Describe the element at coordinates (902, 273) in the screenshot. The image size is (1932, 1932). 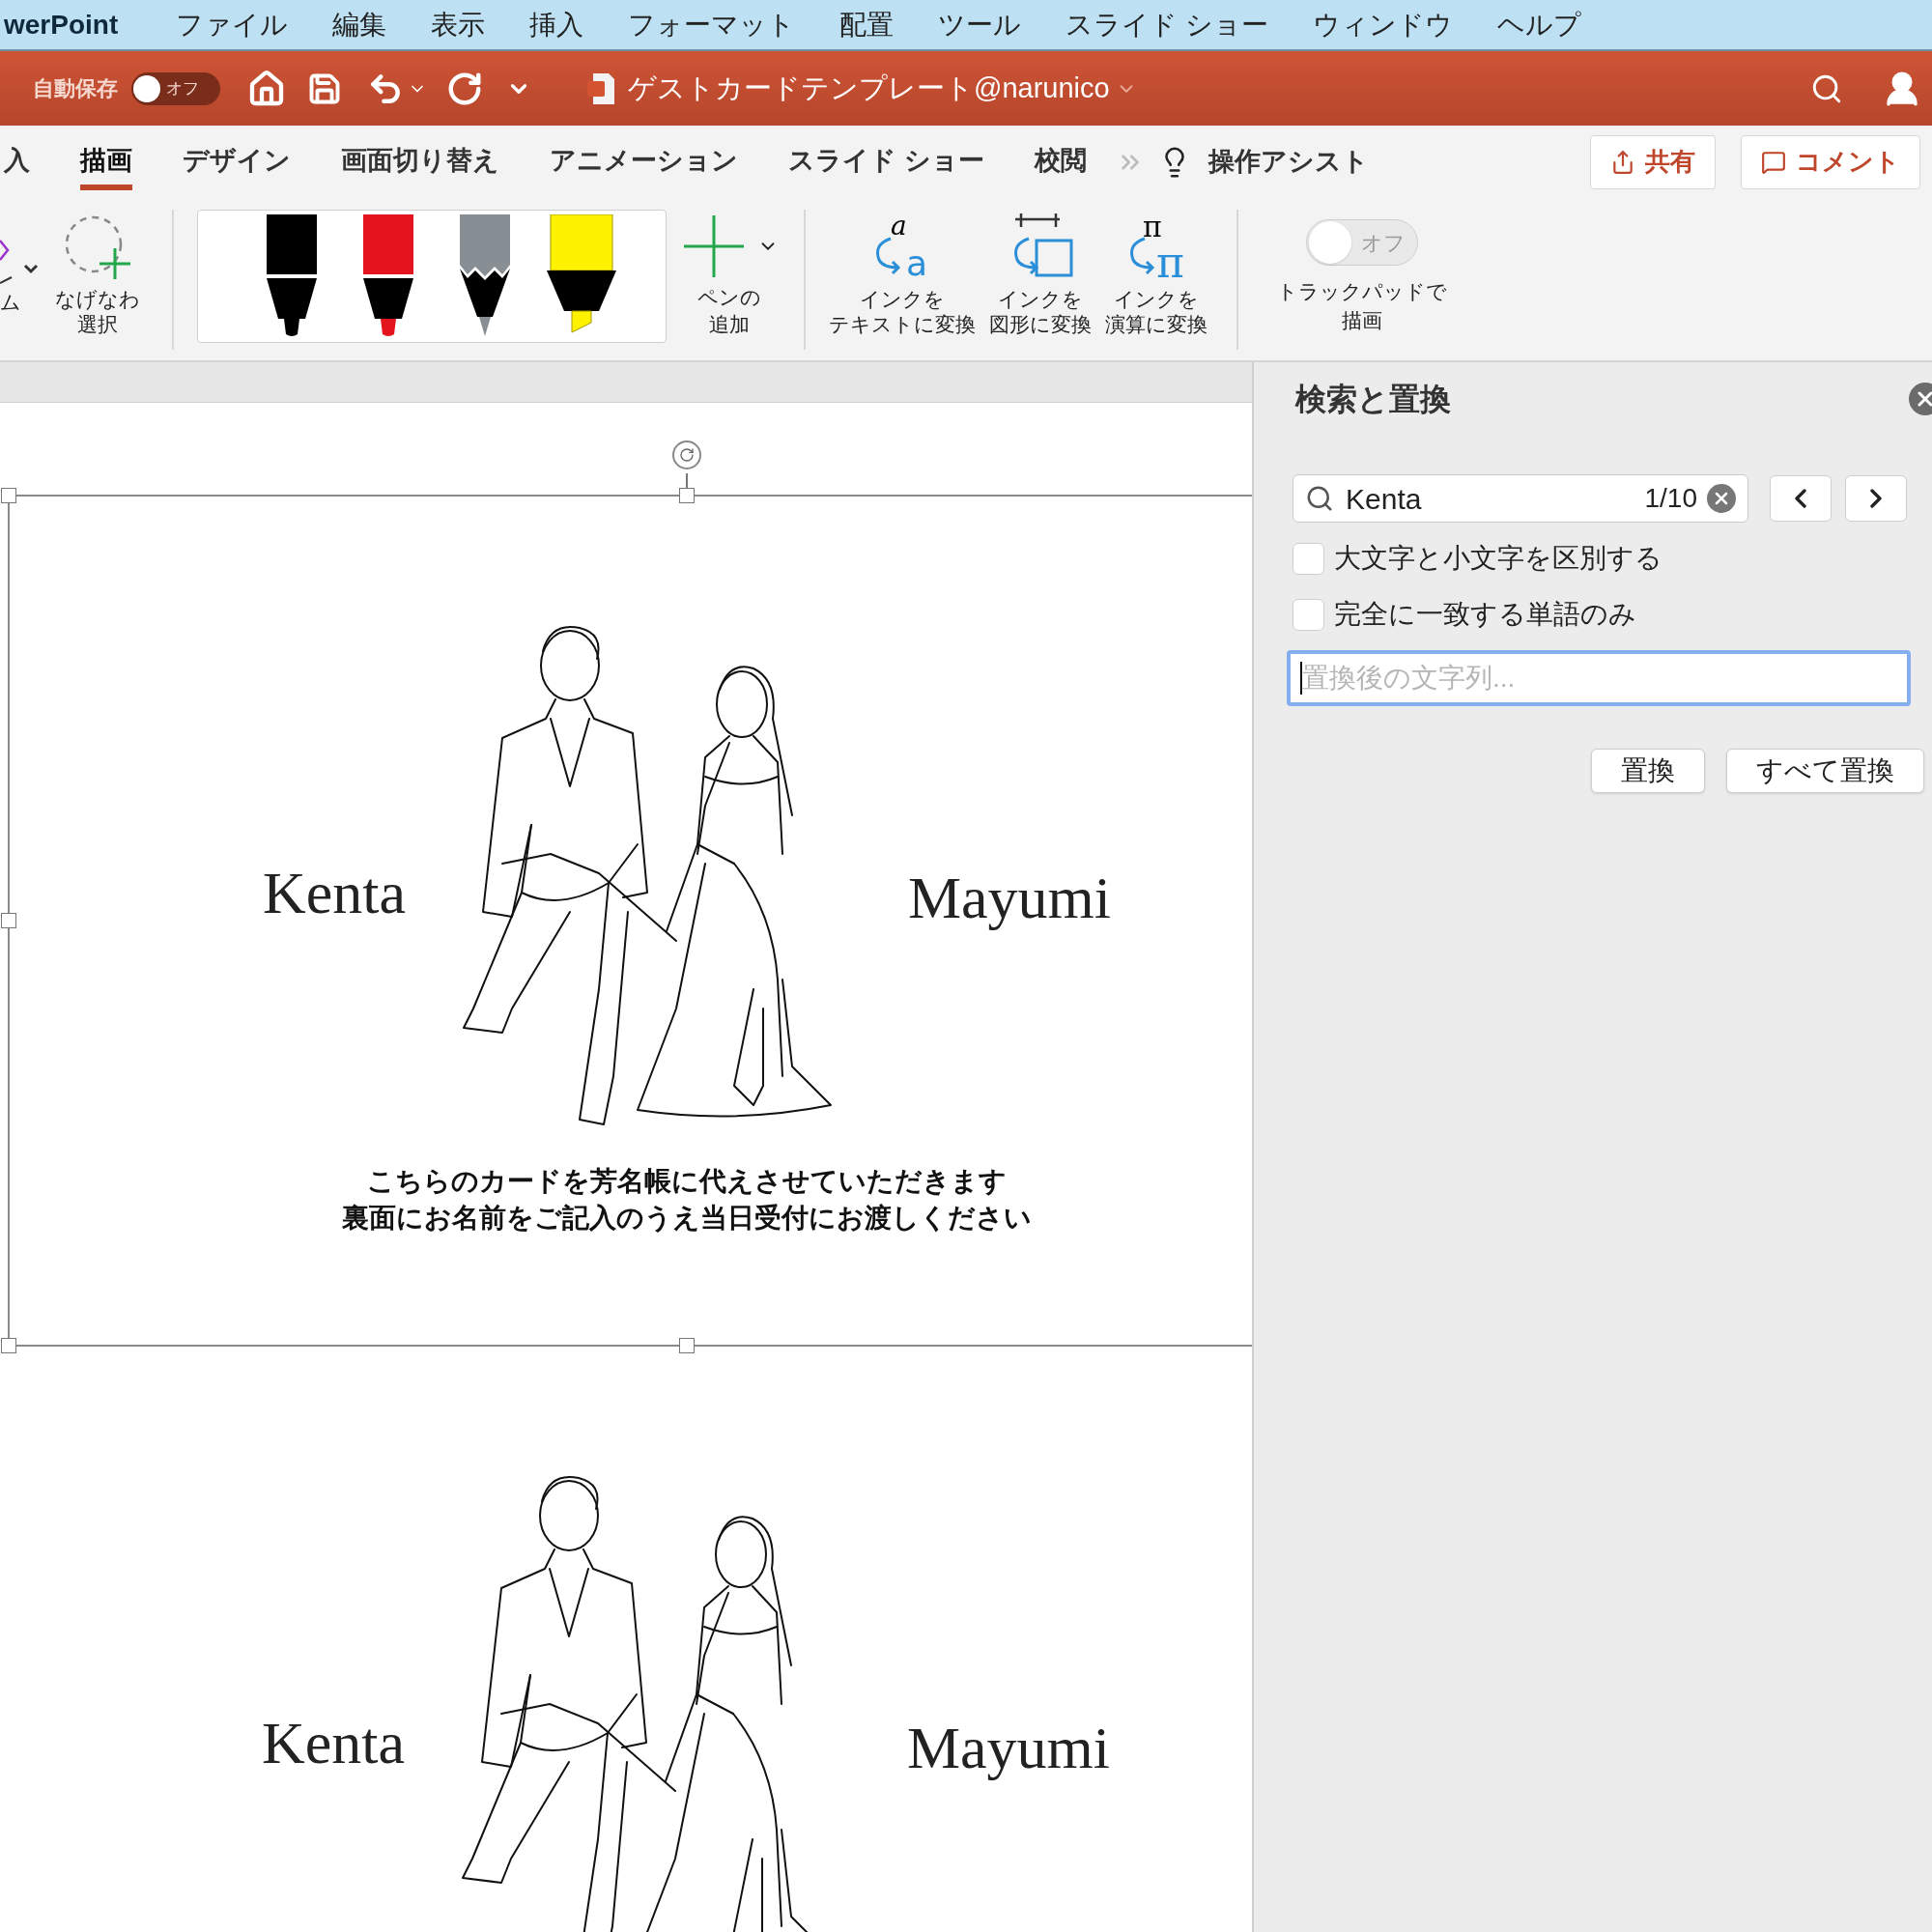
I see `convert-button: a a インクを テキストに変換` at that location.